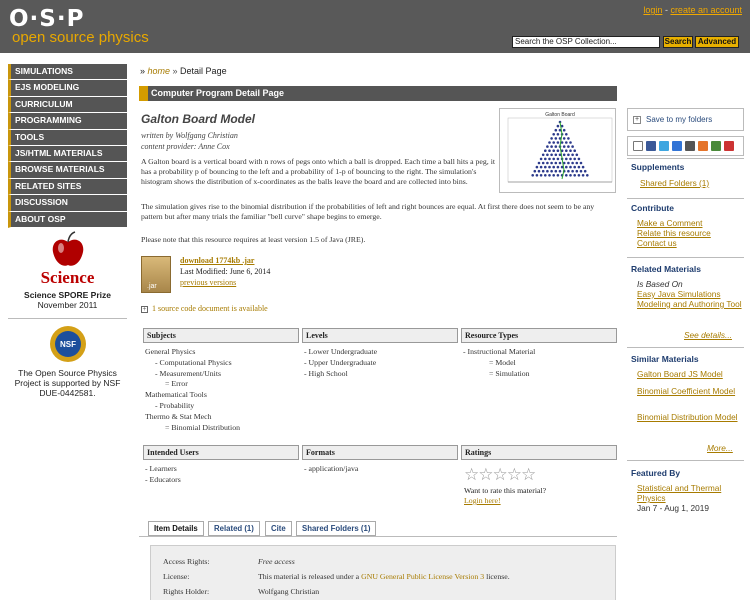  I want to click on osp-logo-subtitle: open source physics, so click(80, 37).